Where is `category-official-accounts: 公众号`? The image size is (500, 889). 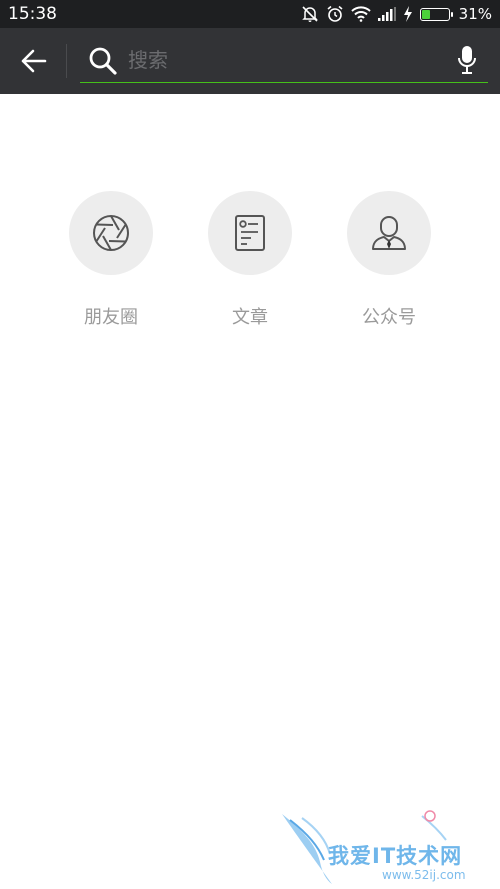 category-official-accounts: 公众号 is located at coordinates (389, 260).